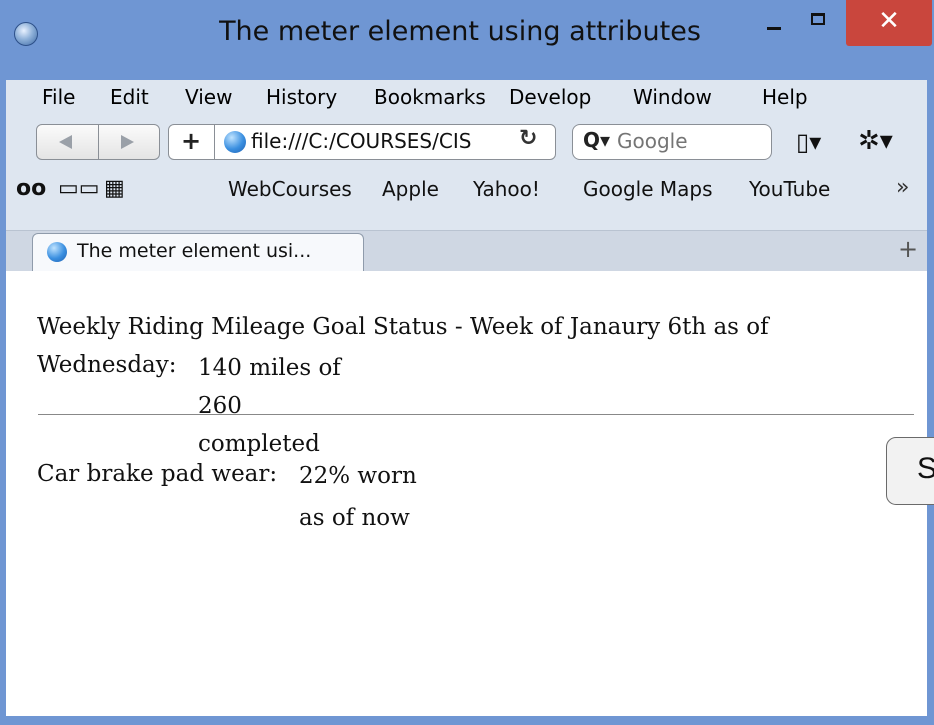 The height and width of the screenshot is (725, 934). What do you see at coordinates (476, 414) in the screenshot?
I see `horizontal-rule` at bounding box center [476, 414].